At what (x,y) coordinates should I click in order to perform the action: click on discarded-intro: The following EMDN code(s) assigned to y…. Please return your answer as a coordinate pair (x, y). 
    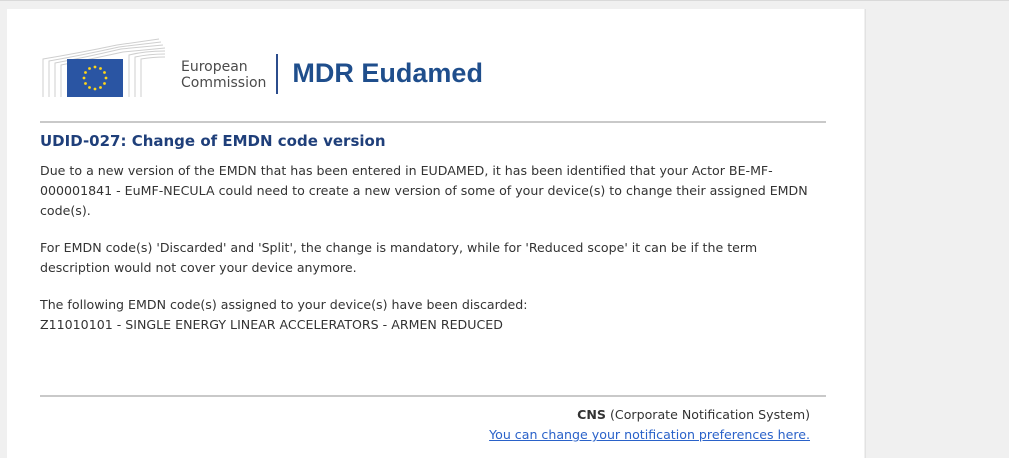
    Looking at the image, I should click on (284, 304).